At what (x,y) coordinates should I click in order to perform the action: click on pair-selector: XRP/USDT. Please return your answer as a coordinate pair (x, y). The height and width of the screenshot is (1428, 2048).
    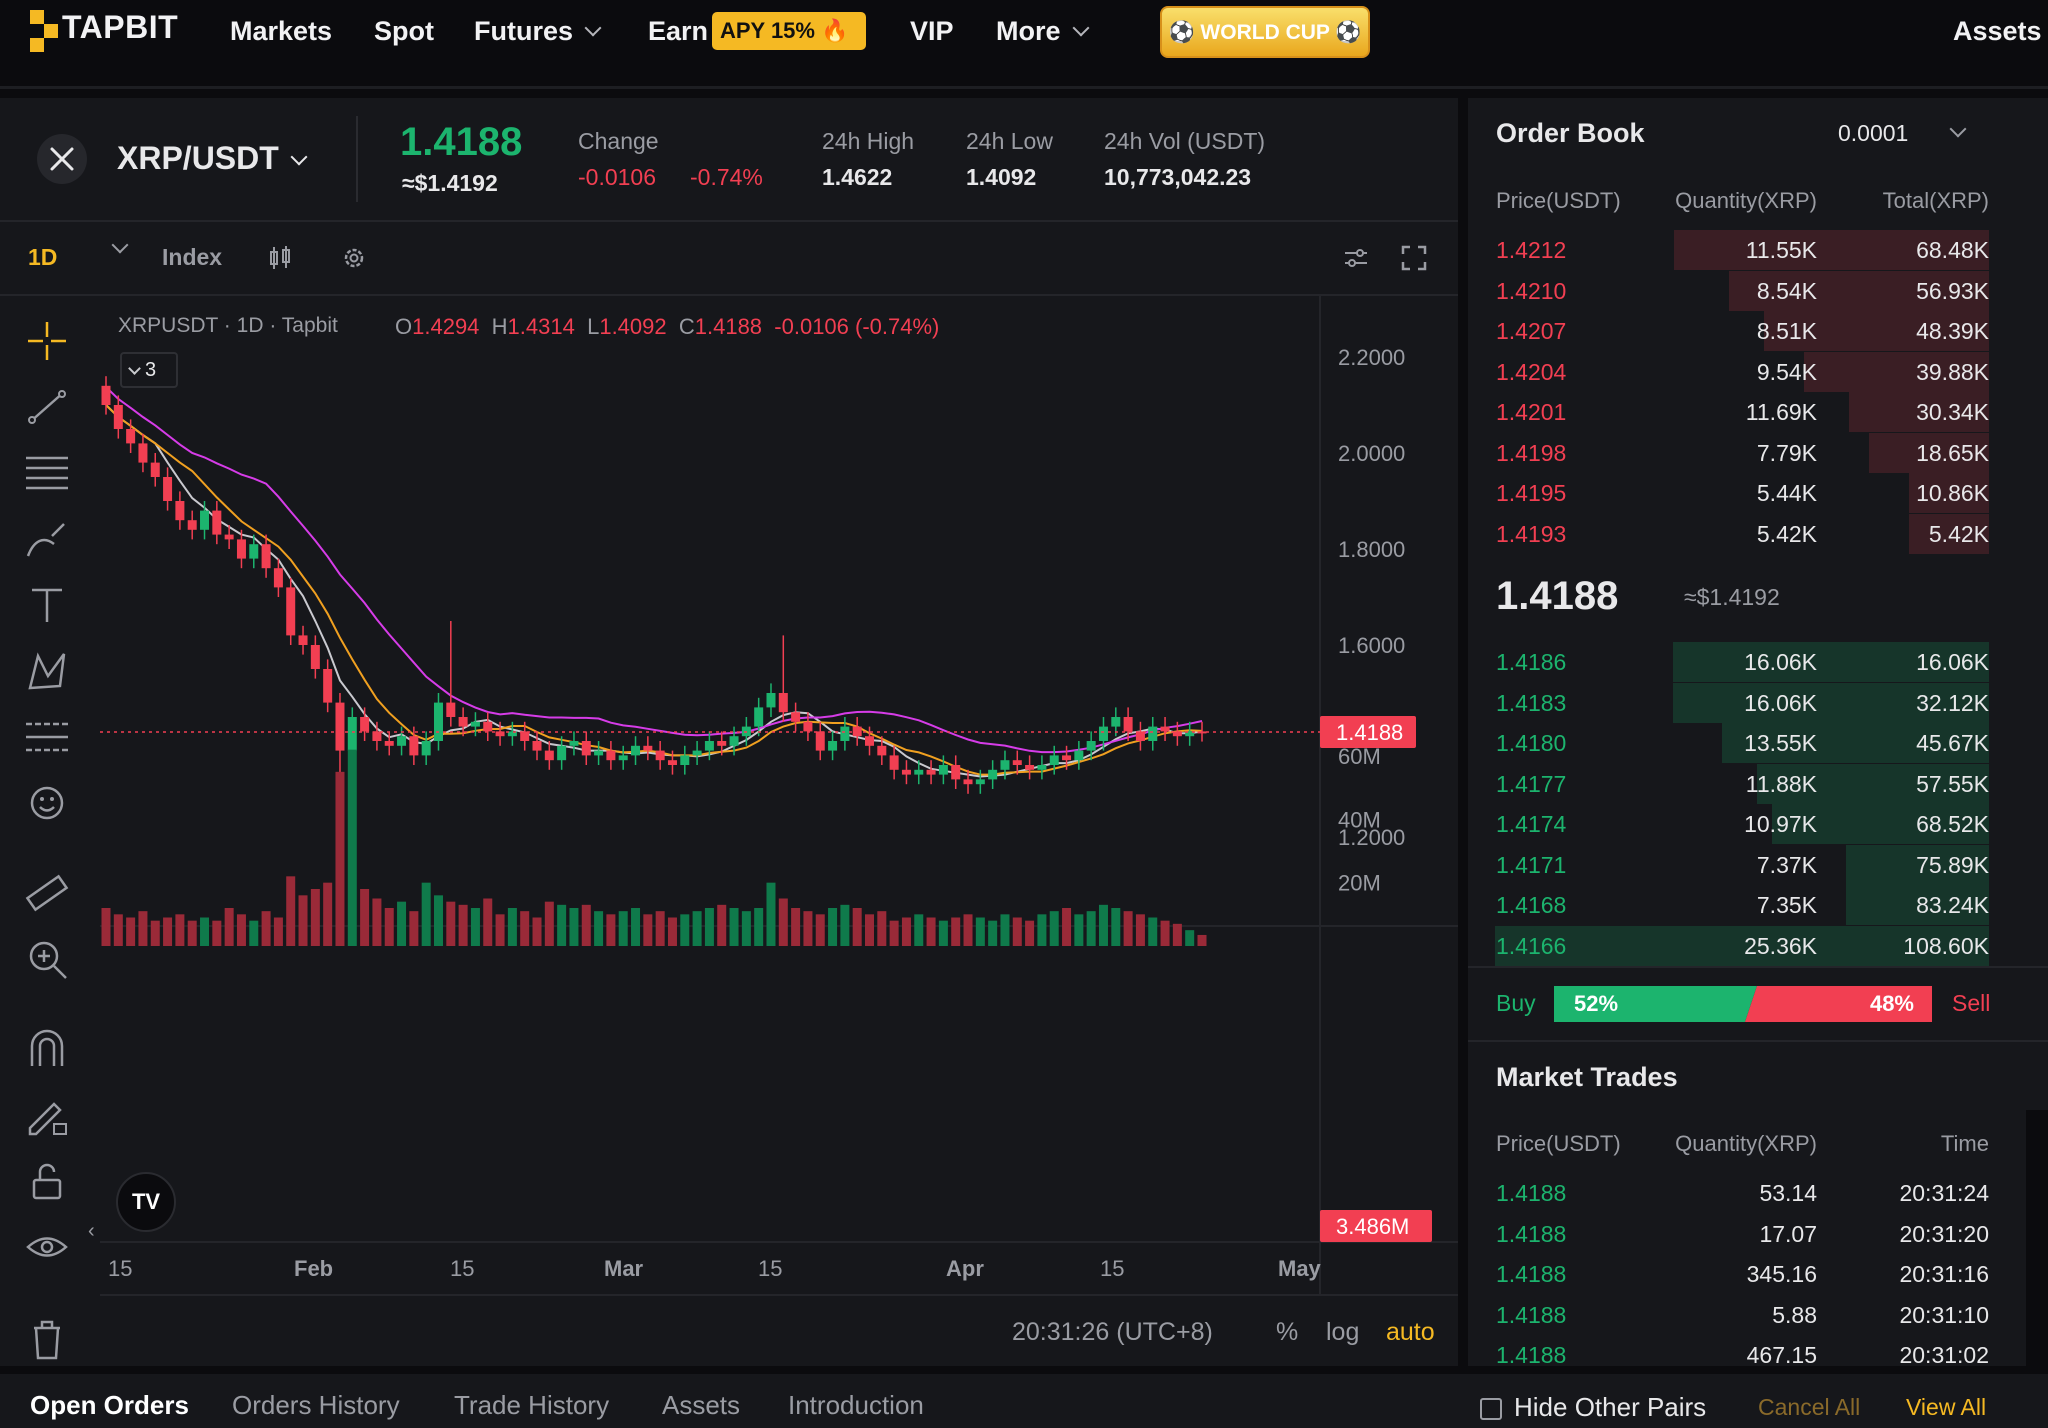
    Looking at the image, I should click on (212, 158).